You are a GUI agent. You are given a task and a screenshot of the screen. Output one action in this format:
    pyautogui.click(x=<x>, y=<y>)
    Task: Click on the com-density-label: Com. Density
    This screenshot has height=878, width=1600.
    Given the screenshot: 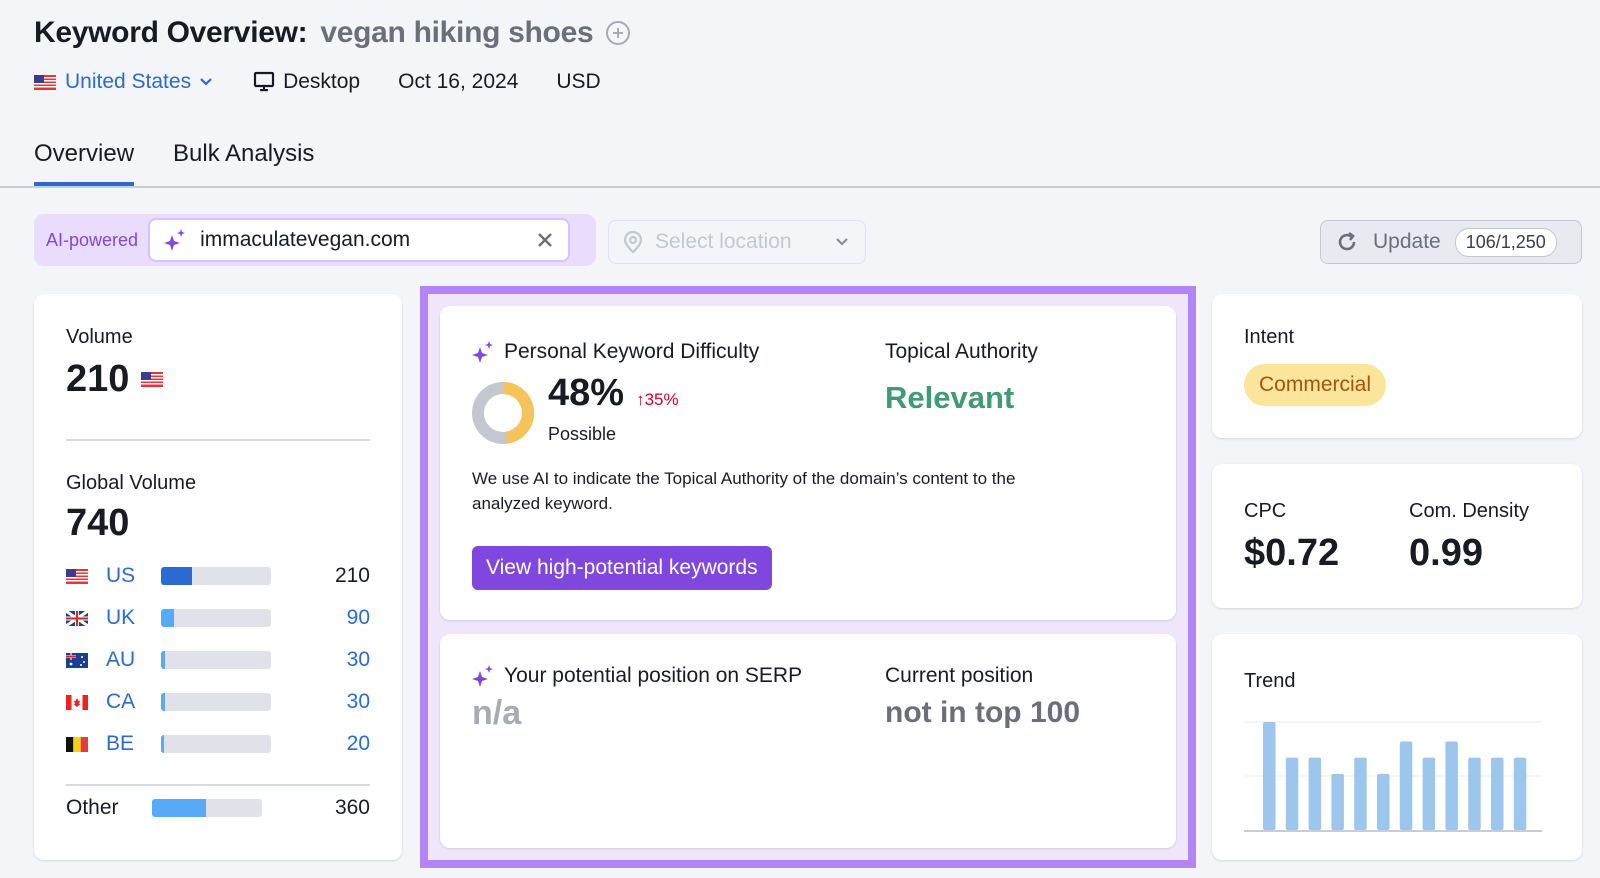 What is the action you would take?
    pyautogui.click(x=1469, y=511)
    